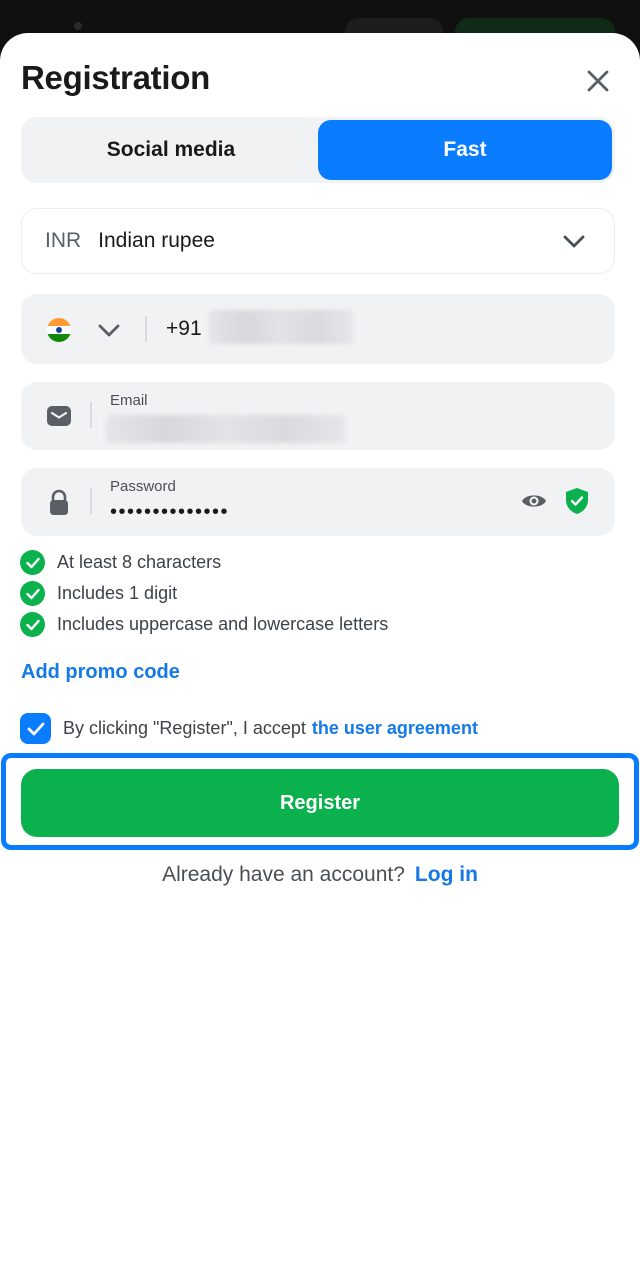 Image resolution: width=640 pixels, height=1280 pixels. I want to click on tab-fast: Fast, so click(465, 150).